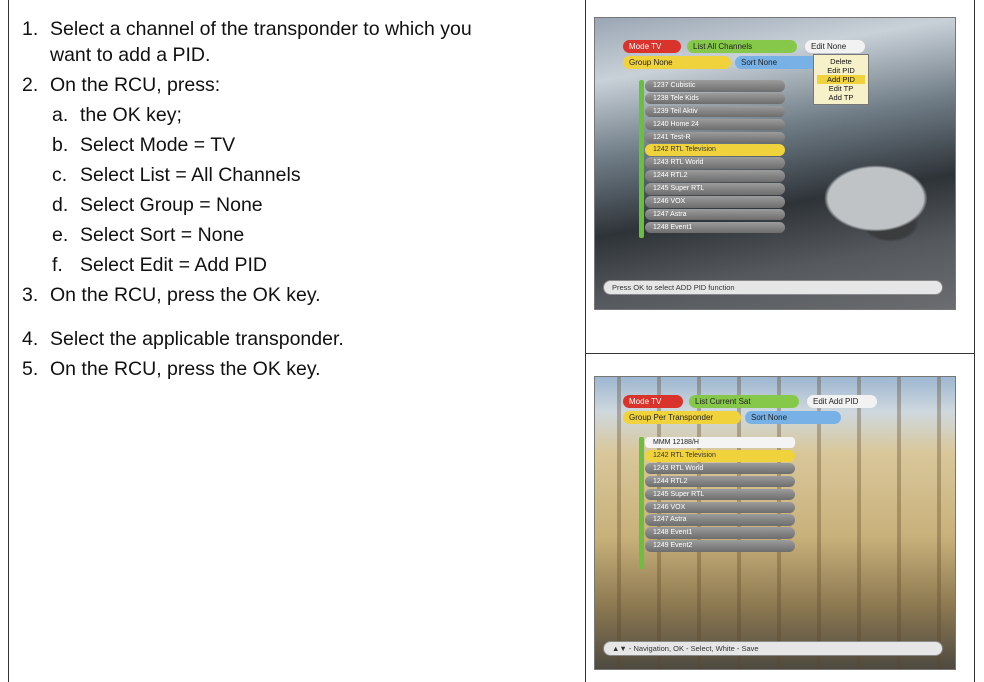 This screenshot has width=984, height=682. Describe the element at coordinates (30, 29) in the screenshot. I see `step-number: 1.` at that location.